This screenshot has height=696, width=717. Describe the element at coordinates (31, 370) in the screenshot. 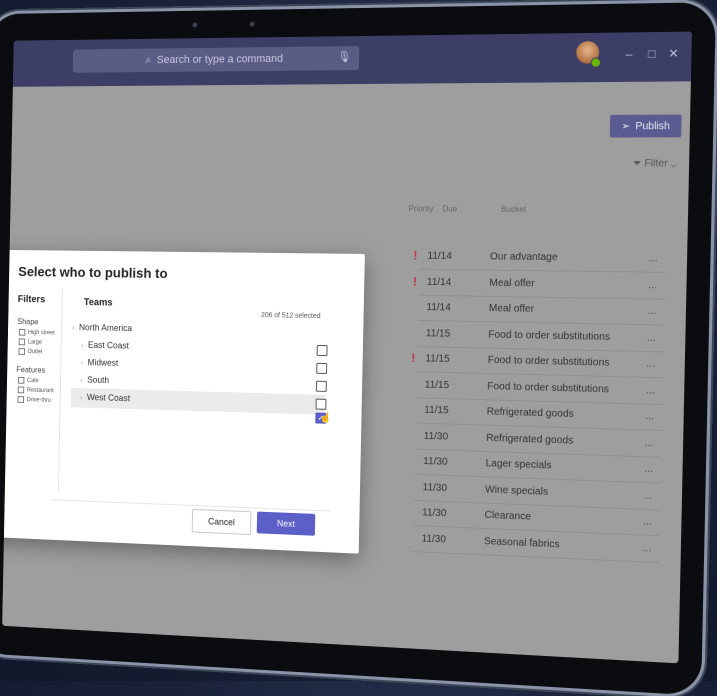

I see `filter-group-features: Features` at that location.